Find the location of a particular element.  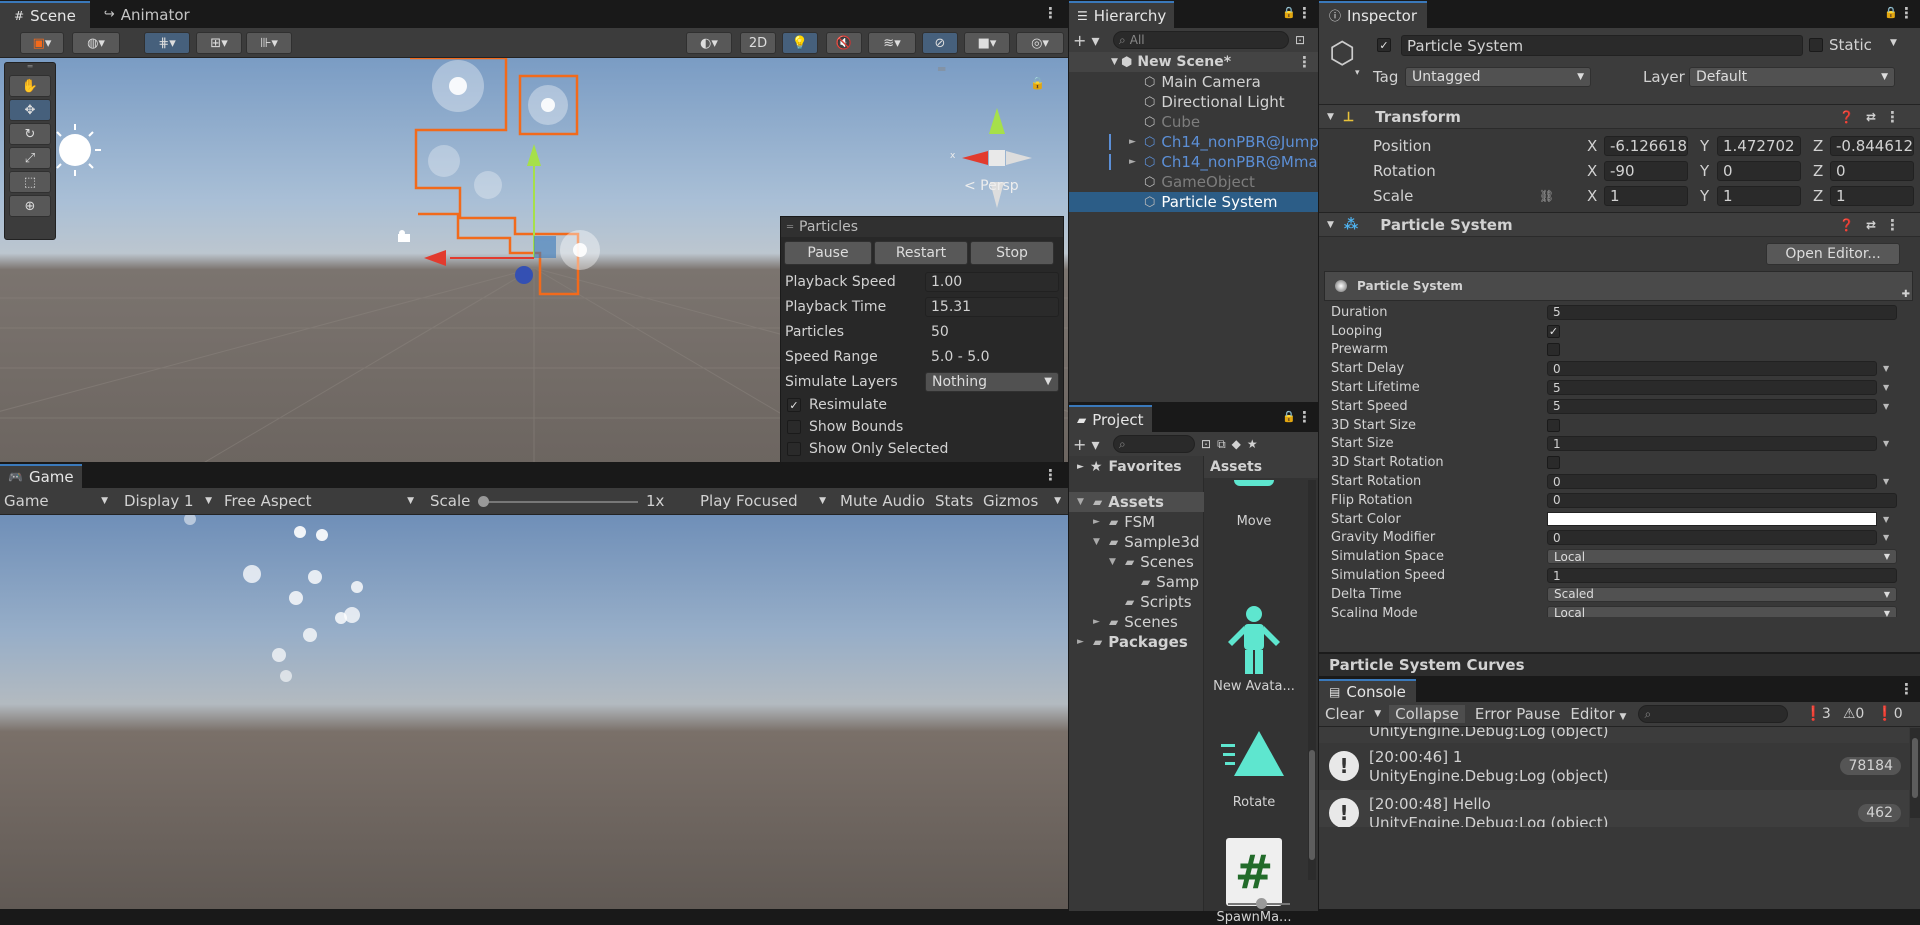

tab-project: ▰ Project is located at coordinates (1110, 418).